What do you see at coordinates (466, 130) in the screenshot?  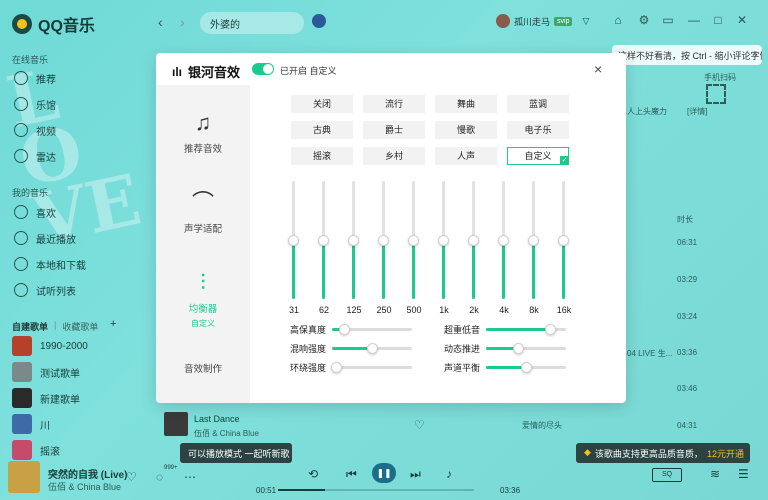 I see `preset-button: 慢歌` at bounding box center [466, 130].